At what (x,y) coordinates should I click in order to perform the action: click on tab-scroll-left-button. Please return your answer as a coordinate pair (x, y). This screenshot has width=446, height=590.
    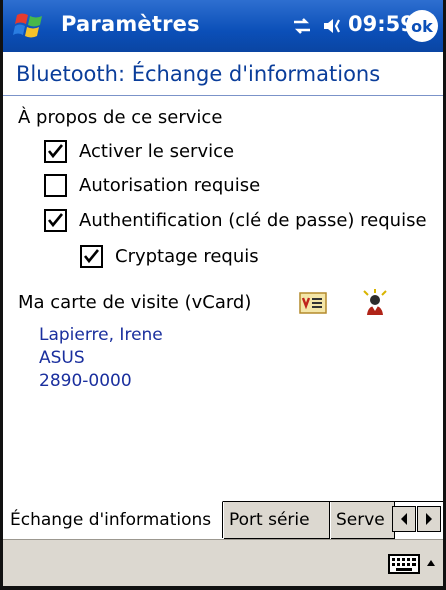
    Looking at the image, I should click on (404, 519).